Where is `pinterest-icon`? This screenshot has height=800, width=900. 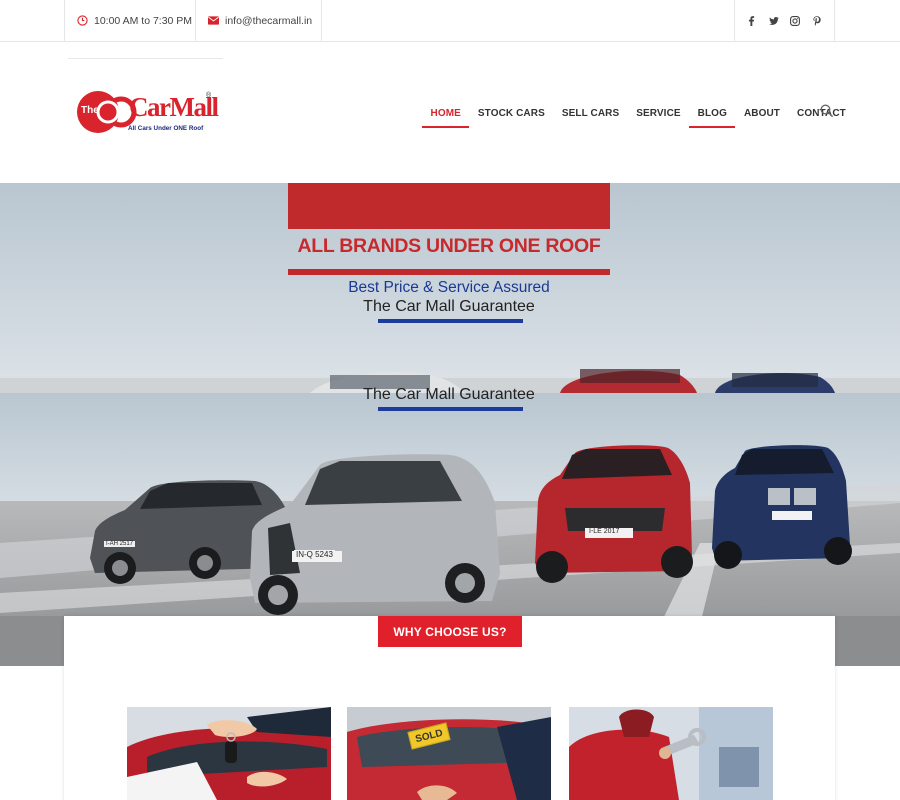
pinterest-icon is located at coordinates (817, 20).